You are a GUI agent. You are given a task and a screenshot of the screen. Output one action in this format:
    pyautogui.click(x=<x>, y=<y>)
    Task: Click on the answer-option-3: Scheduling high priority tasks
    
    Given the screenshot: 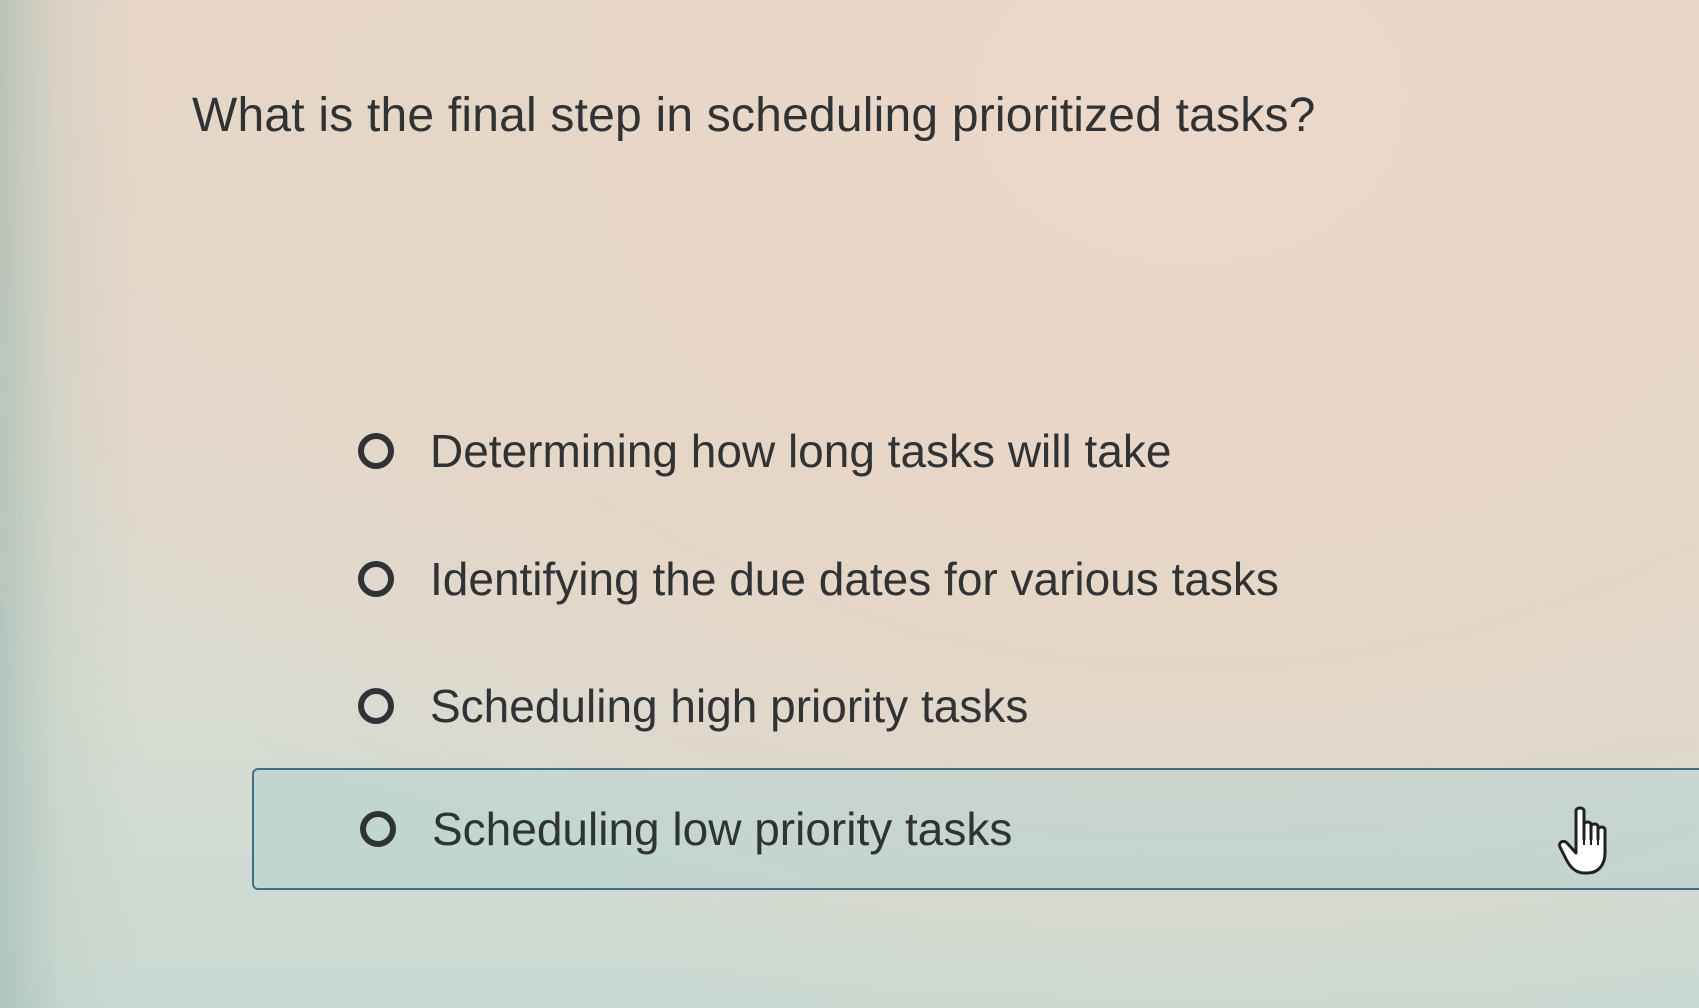 What is the action you would take?
    pyautogui.click(x=975, y=706)
    